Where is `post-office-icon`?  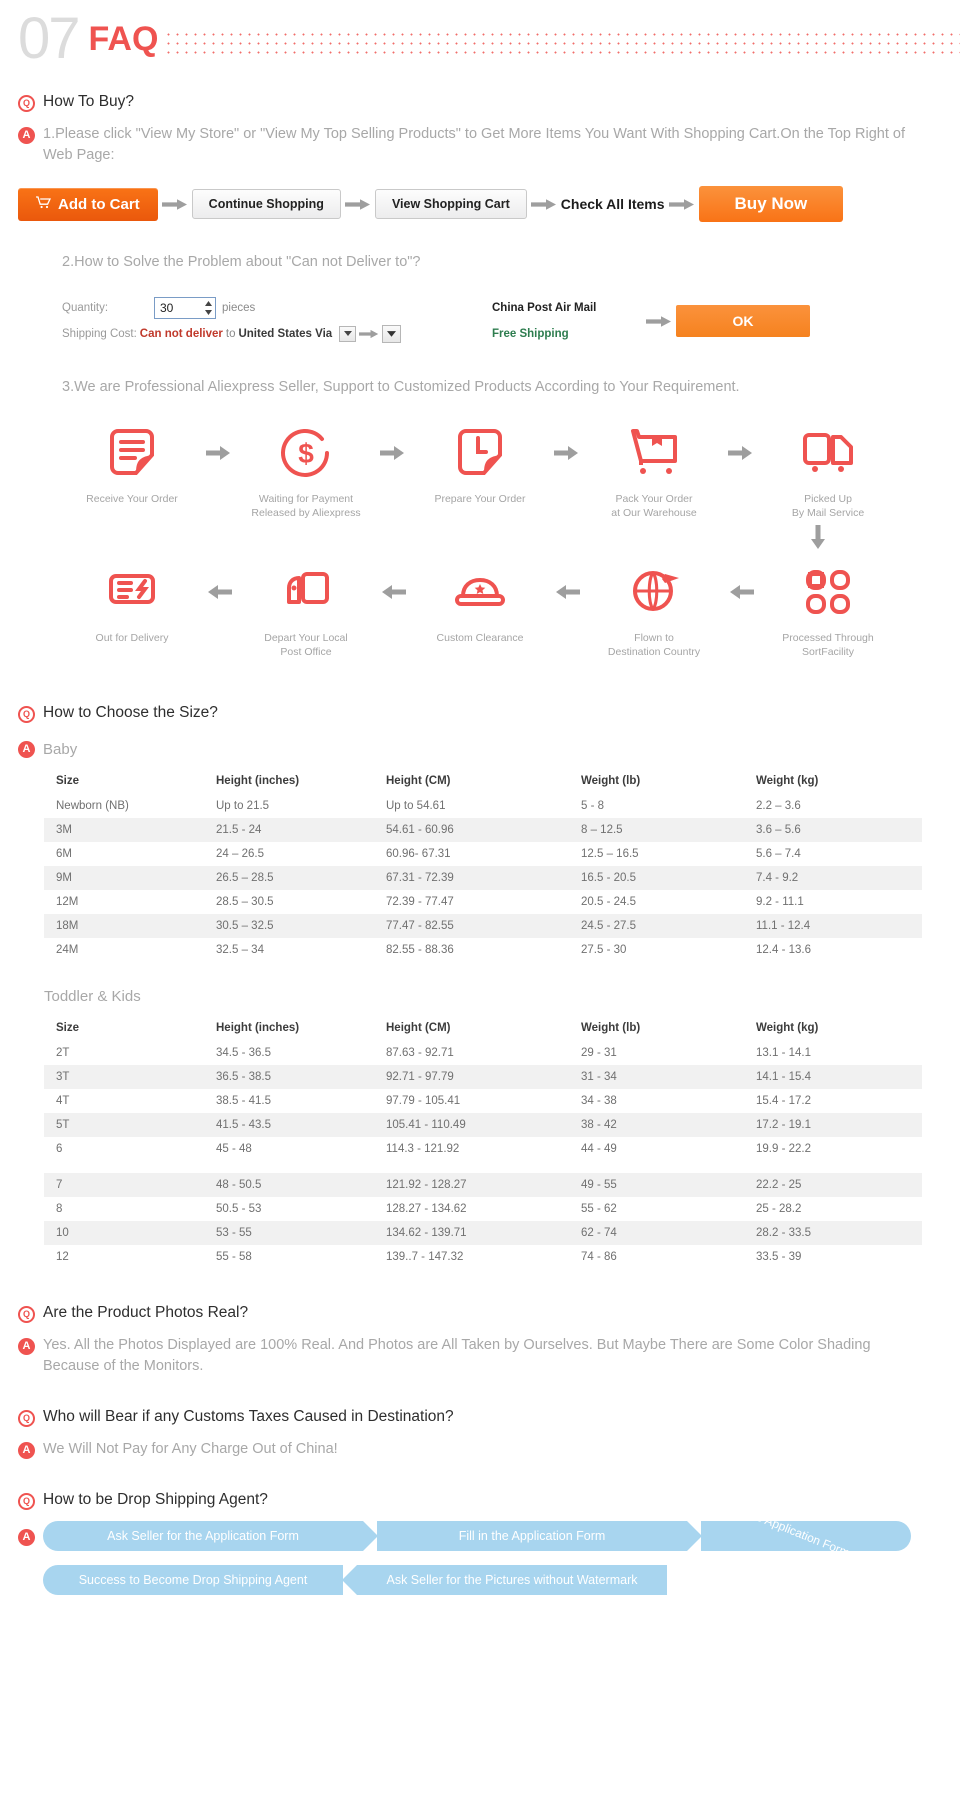
post-office-icon is located at coordinates (306, 592).